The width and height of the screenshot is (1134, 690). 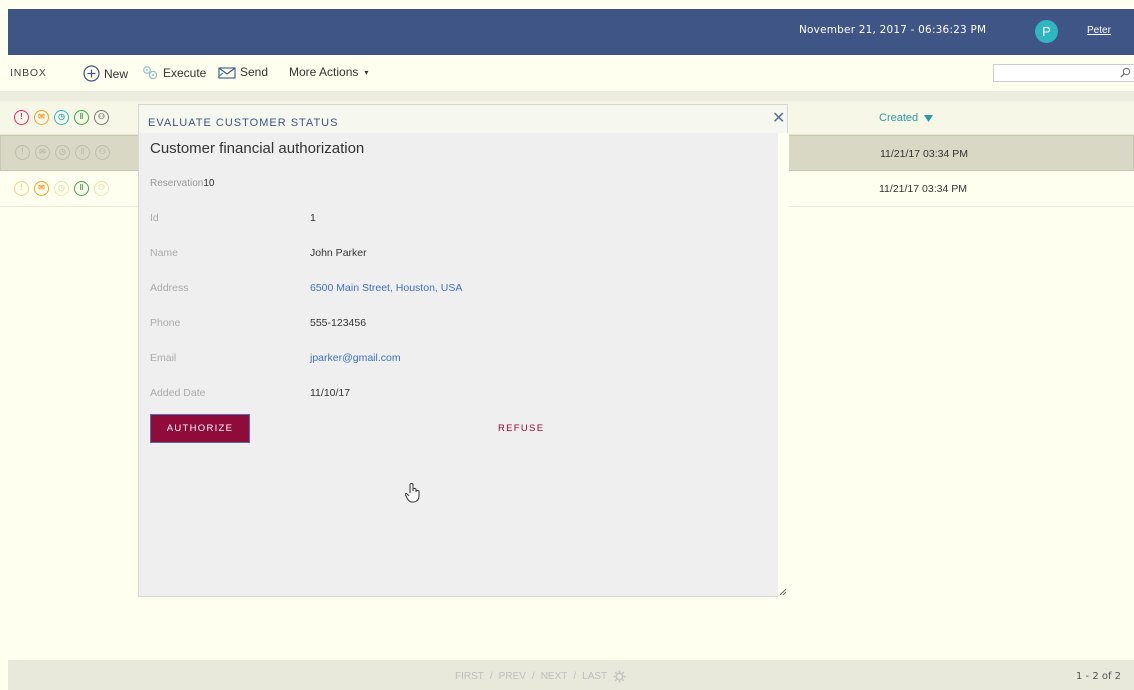 I want to click on modal-title-bar: EVALUATE CUSTOMER STATUS ✕, so click(x=463, y=119).